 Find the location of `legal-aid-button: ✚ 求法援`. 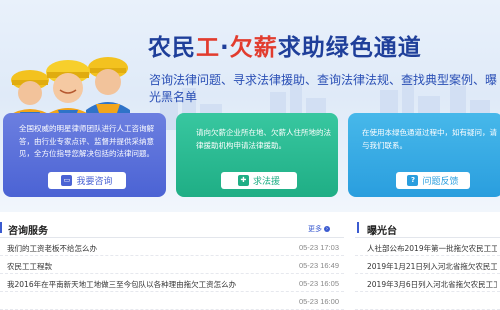

legal-aid-button: ✚ 求法援 is located at coordinates (259, 180).